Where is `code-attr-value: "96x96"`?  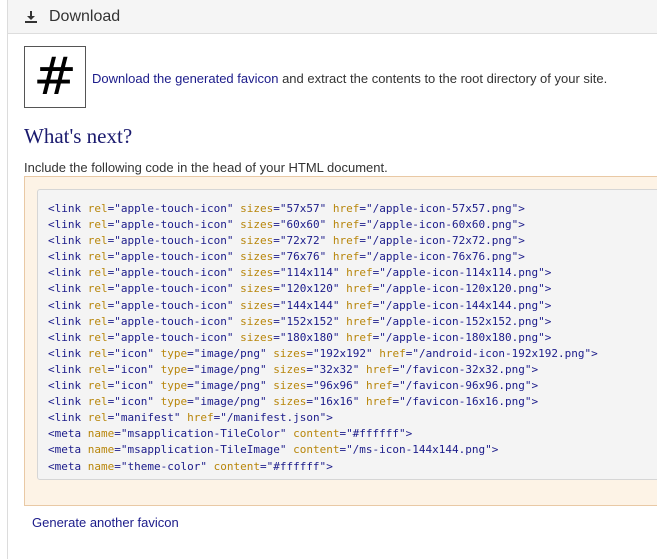 code-attr-value: "96x96" is located at coordinates (336, 386).